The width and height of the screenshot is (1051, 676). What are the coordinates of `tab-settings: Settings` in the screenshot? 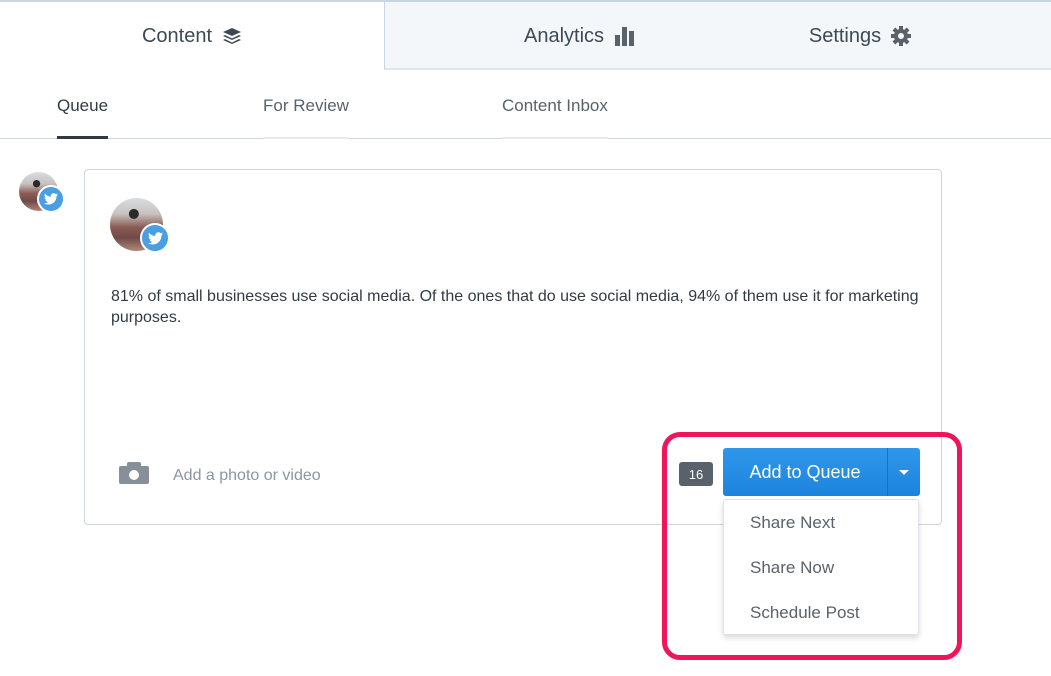 It's located at (860, 36).